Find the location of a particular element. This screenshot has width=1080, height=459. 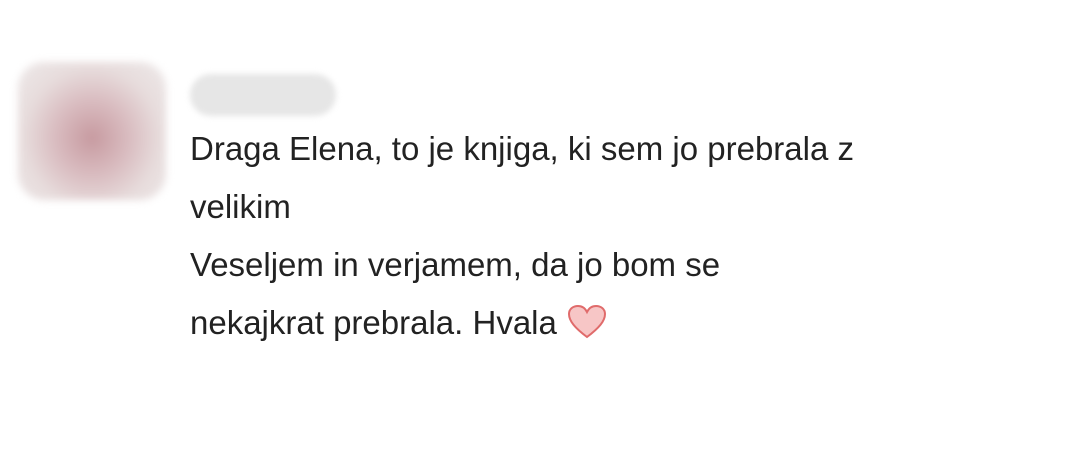

heart-icon is located at coordinates (587, 329).